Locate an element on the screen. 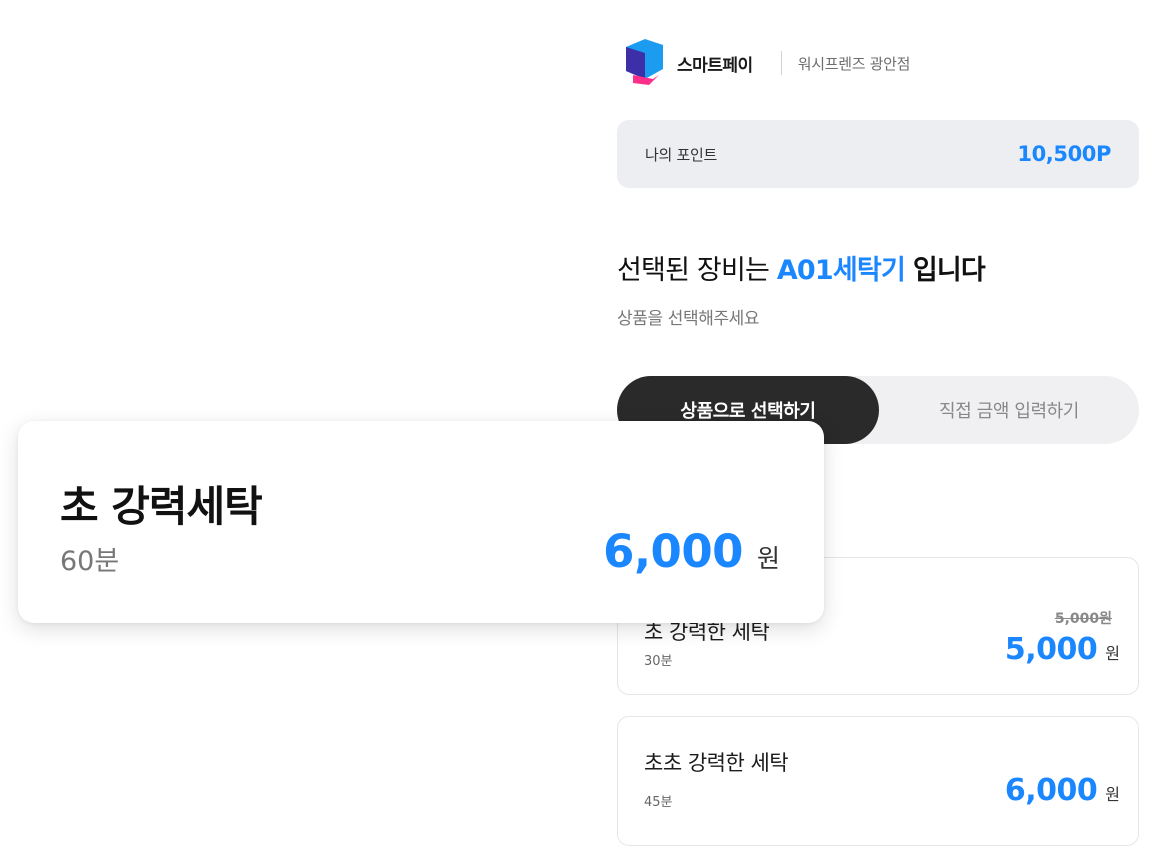 This screenshot has height=846, width=1167. price-value: 5,000 is located at coordinates (1051, 649).